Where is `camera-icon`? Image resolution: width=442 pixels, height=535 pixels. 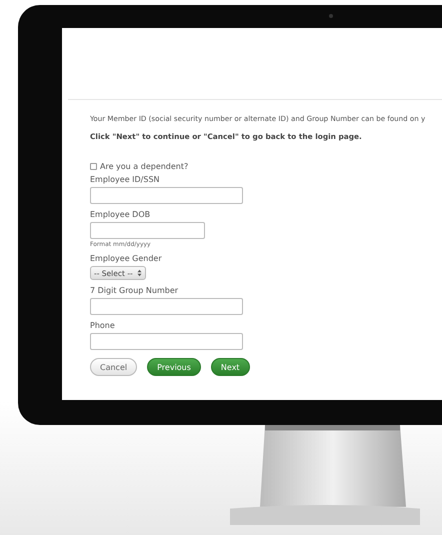 camera-icon is located at coordinates (331, 16).